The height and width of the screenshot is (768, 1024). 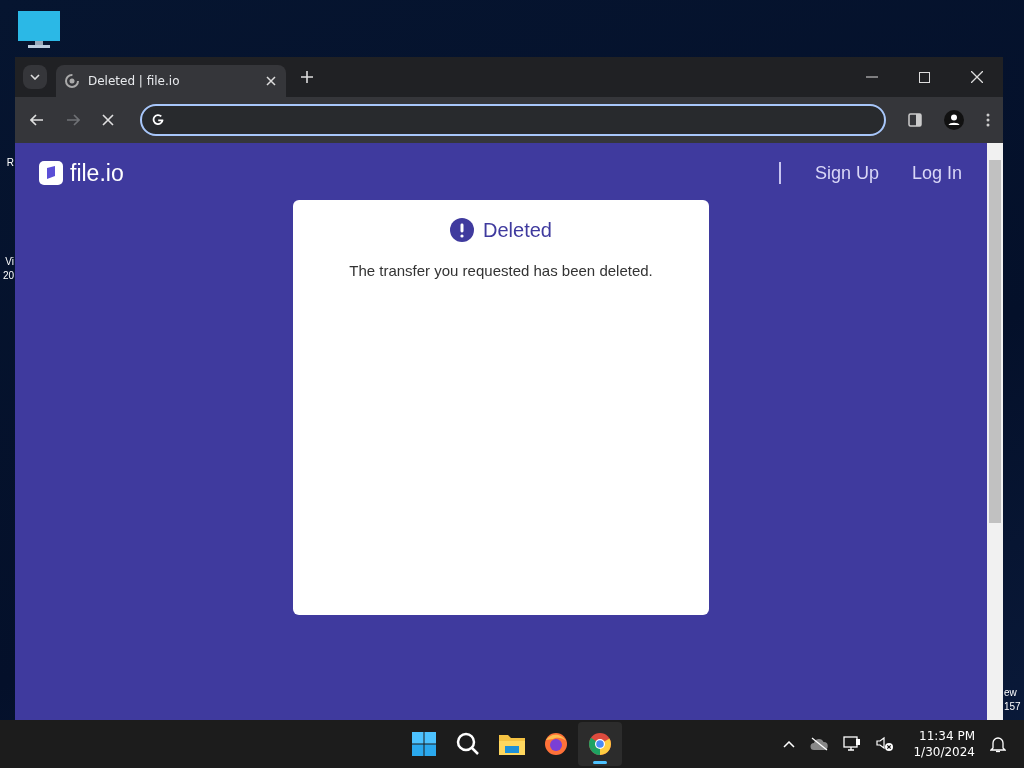 What do you see at coordinates (995, 431) in the screenshot?
I see `scrollbar` at bounding box center [995, 431].